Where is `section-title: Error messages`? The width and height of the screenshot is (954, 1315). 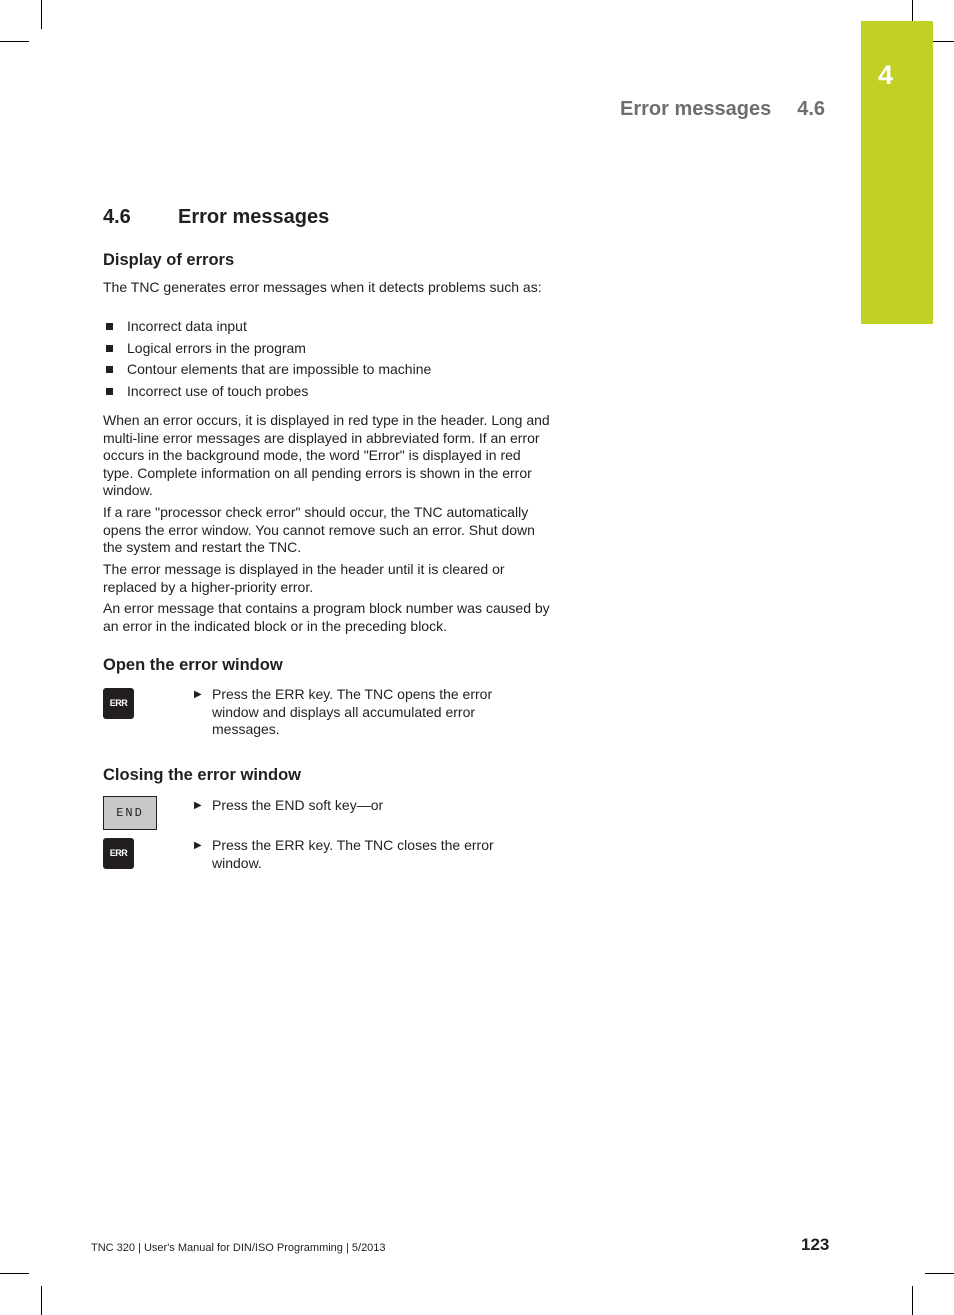 section-title: Error messages is located at coordinates (254, 217).